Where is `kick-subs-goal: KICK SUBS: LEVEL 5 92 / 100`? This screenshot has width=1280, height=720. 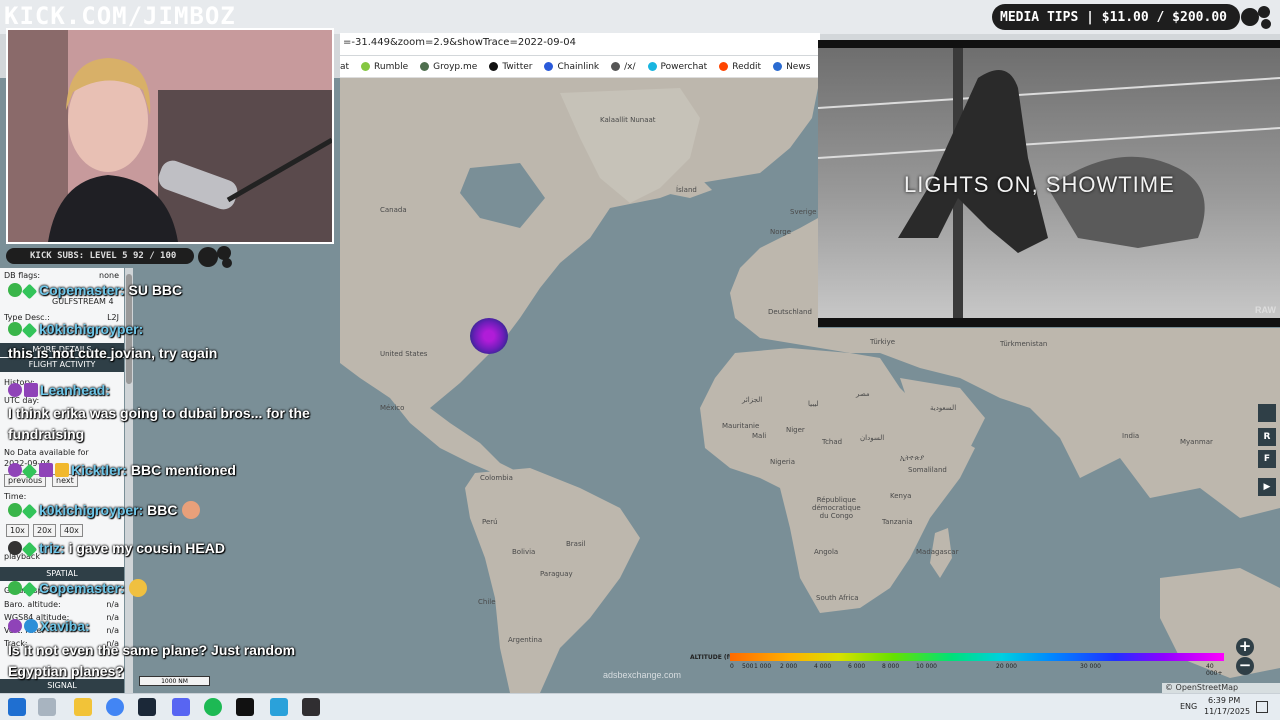
kick-subs-goal: KICK SUBS: LEVEL 5 92 / 100 is located at coordinates (100, 256).